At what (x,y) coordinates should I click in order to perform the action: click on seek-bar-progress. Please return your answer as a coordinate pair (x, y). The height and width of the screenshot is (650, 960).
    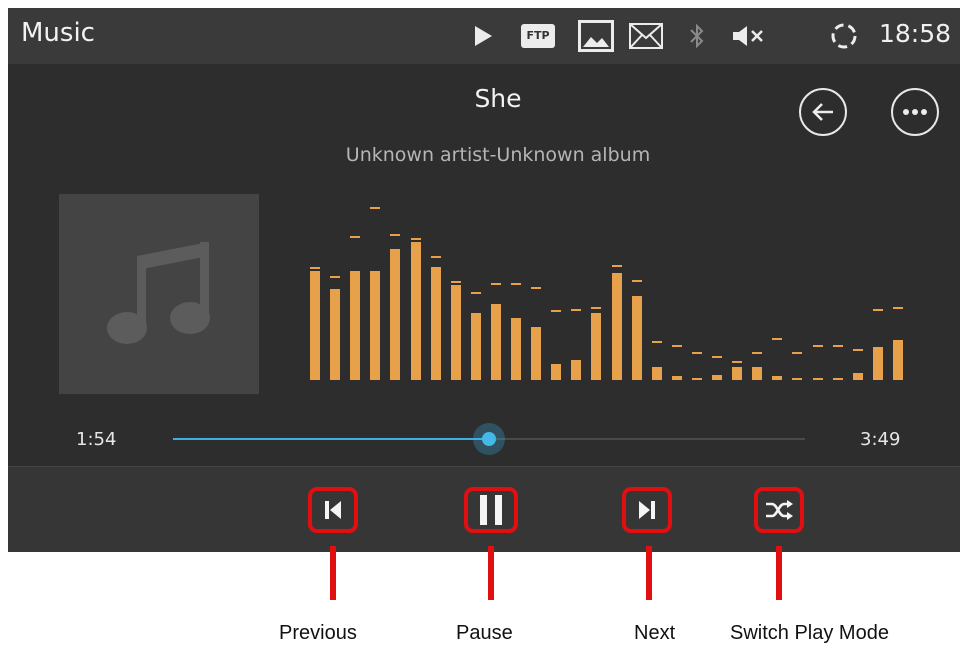
    Looking at the image, I should click on (331, 439).